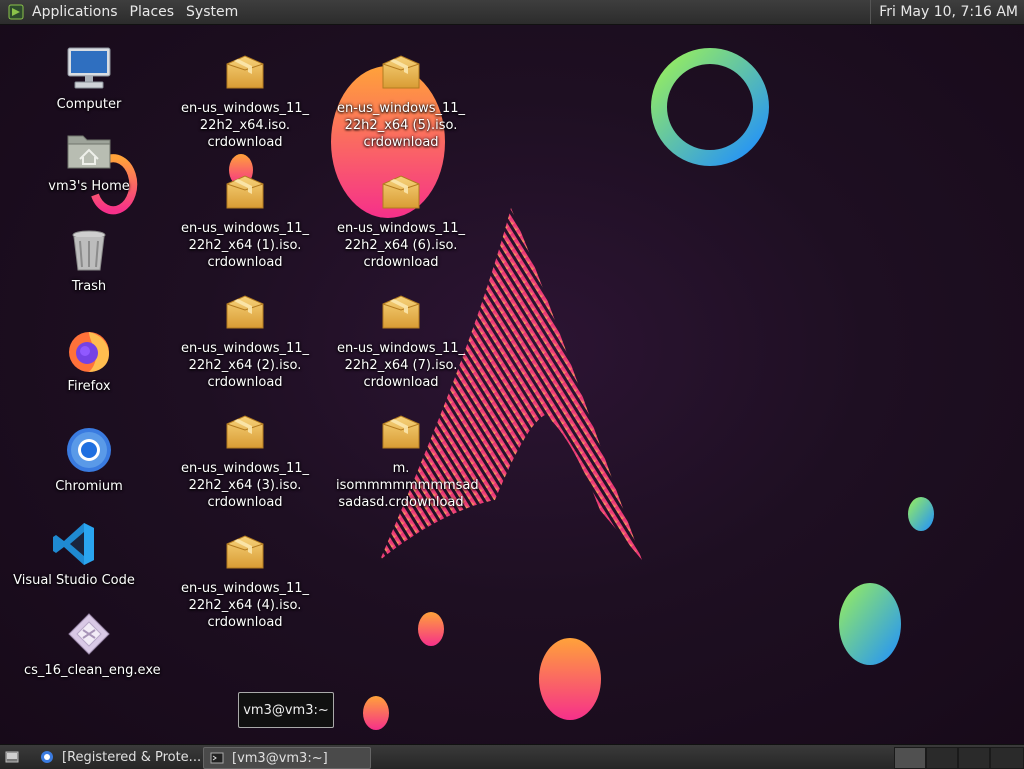  I want to click on desktop-icon-cs16: cs_16_clean_eng.exe, so click(92, 644).